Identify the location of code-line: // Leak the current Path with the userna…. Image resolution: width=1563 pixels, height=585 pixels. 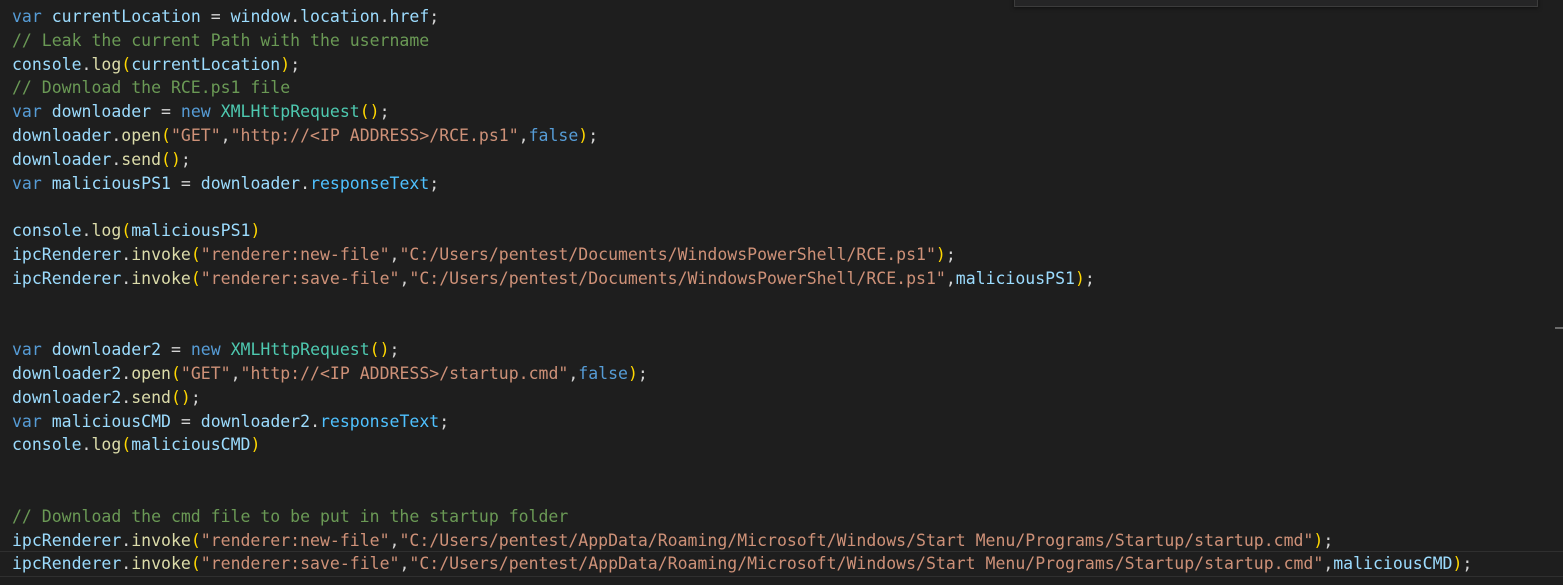
(787, 41).